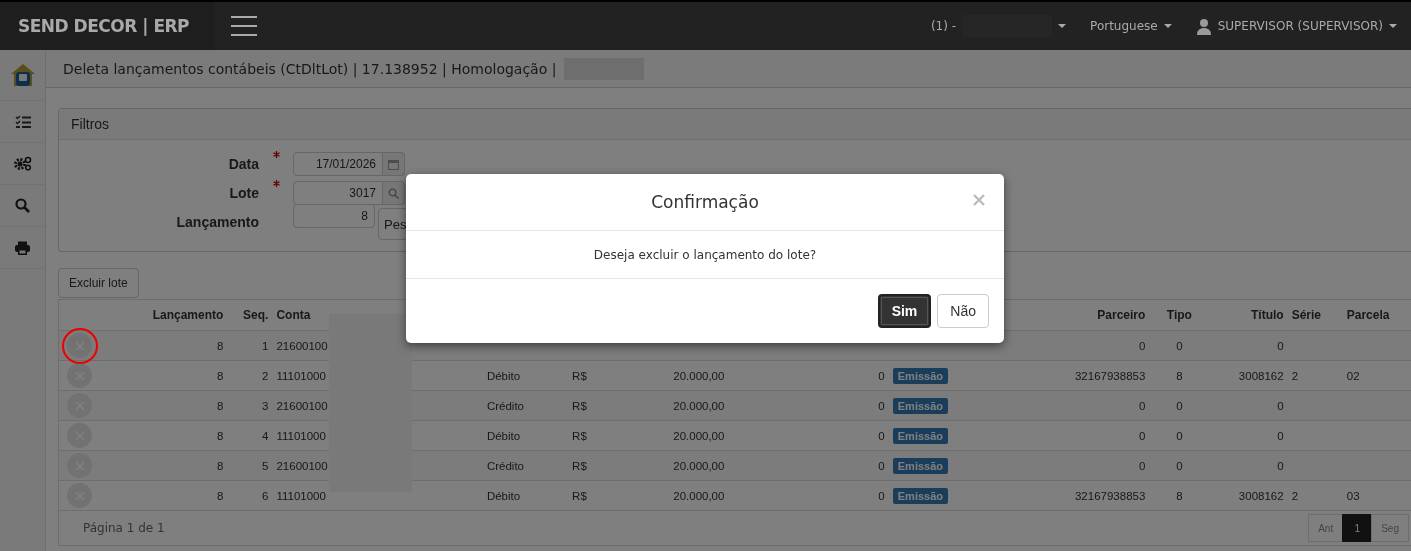  I want to click on field-label: Lote, so click(243, 193).